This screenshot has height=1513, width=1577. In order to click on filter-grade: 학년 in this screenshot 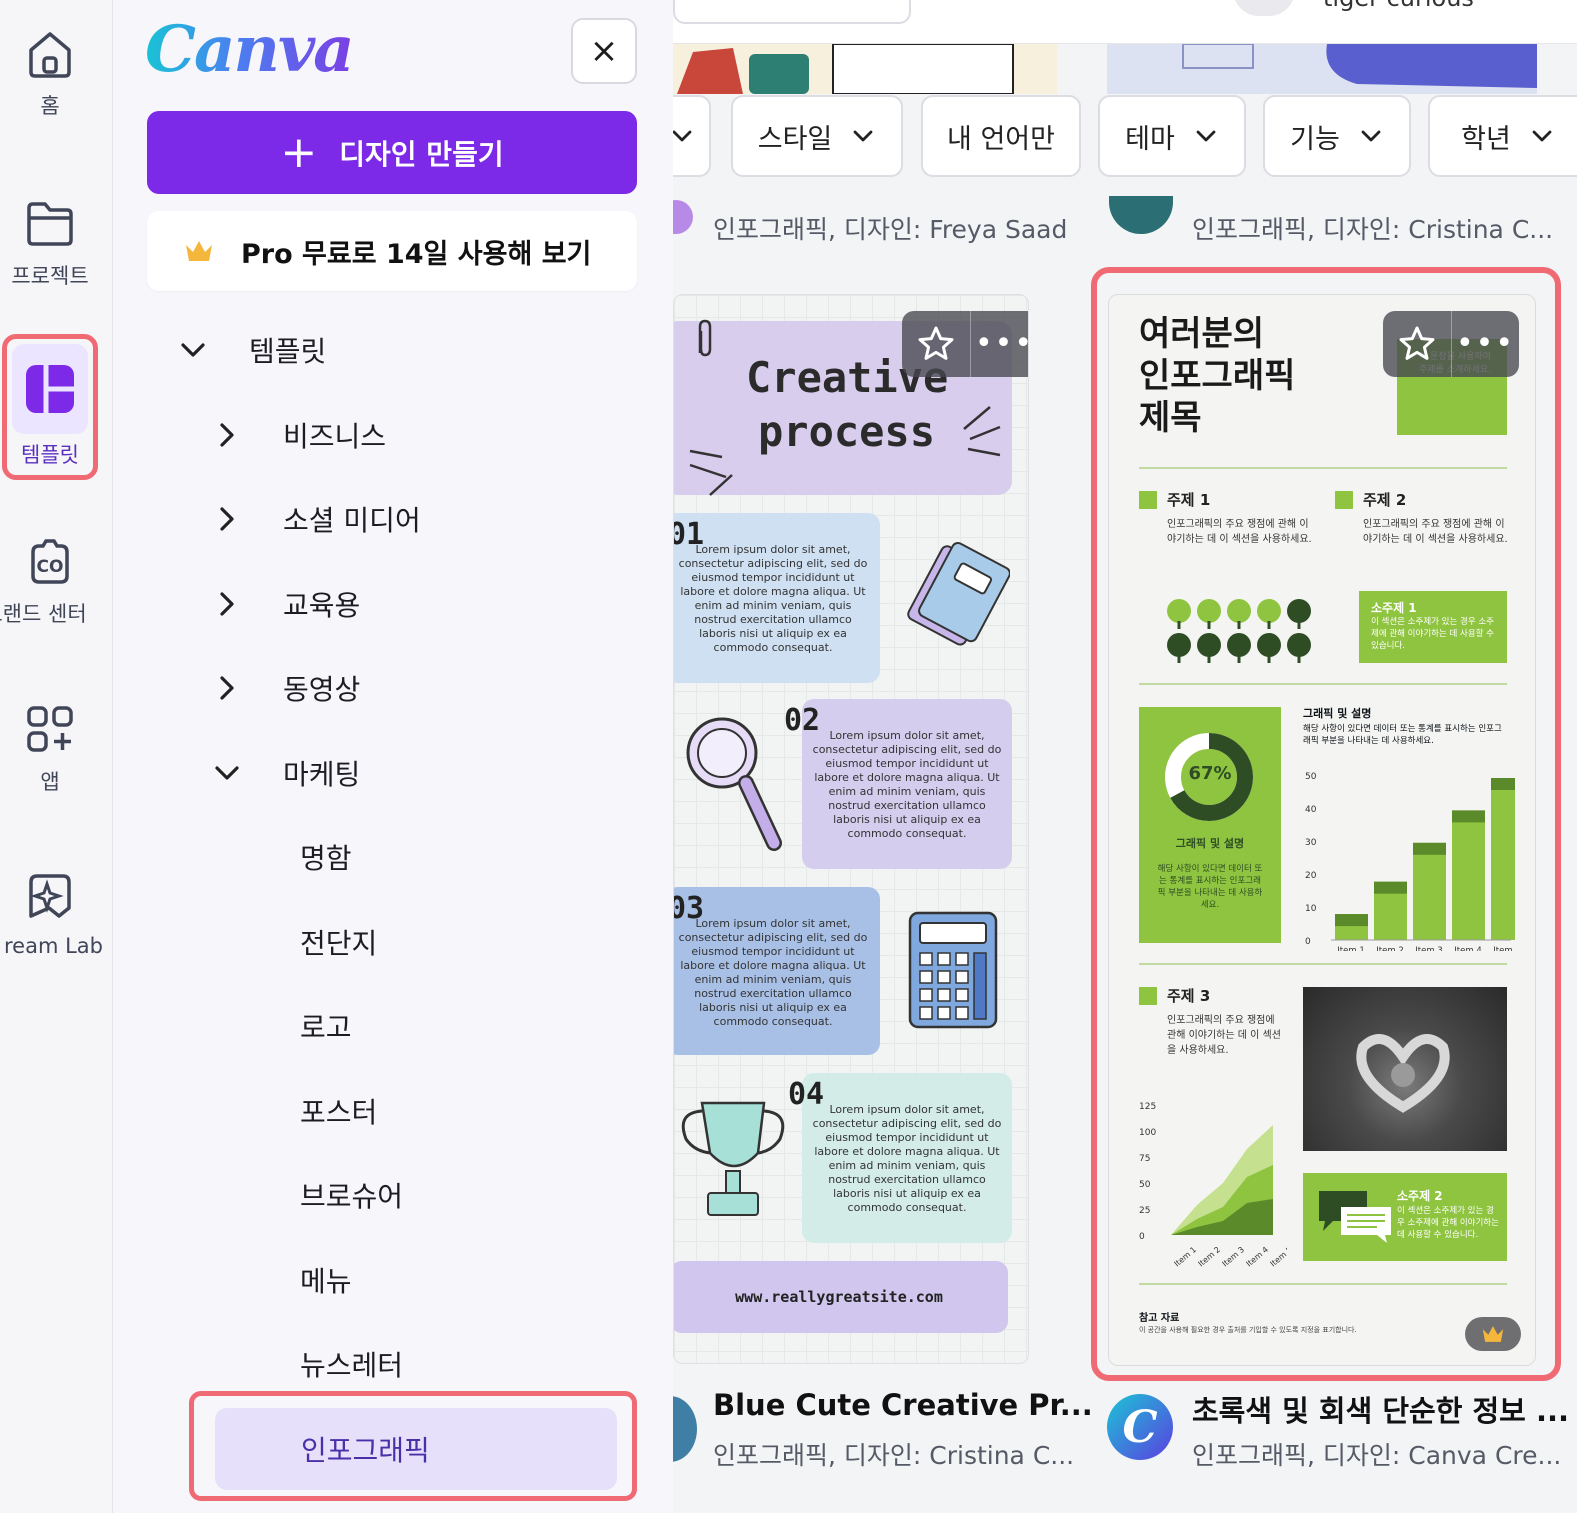, I will do `click(1502, 136)`.